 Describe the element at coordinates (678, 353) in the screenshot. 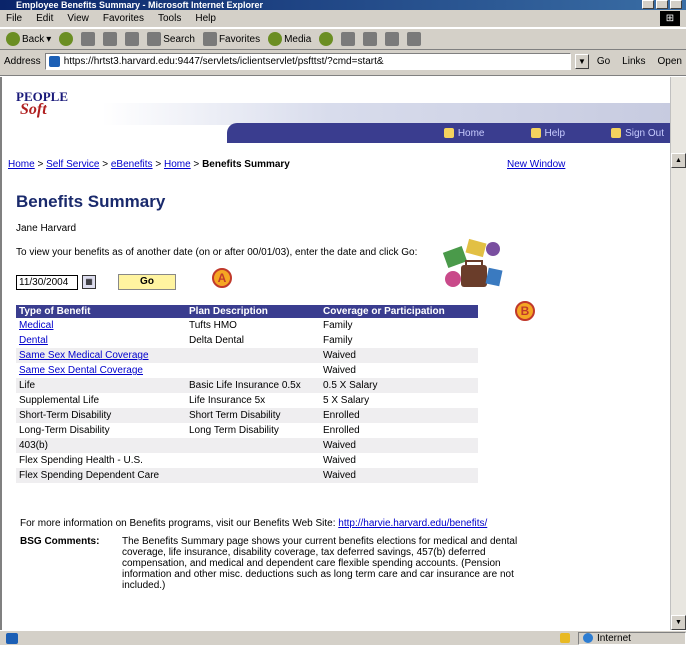

I see `vertical-scrollbar: ▲ ▼` at that location.